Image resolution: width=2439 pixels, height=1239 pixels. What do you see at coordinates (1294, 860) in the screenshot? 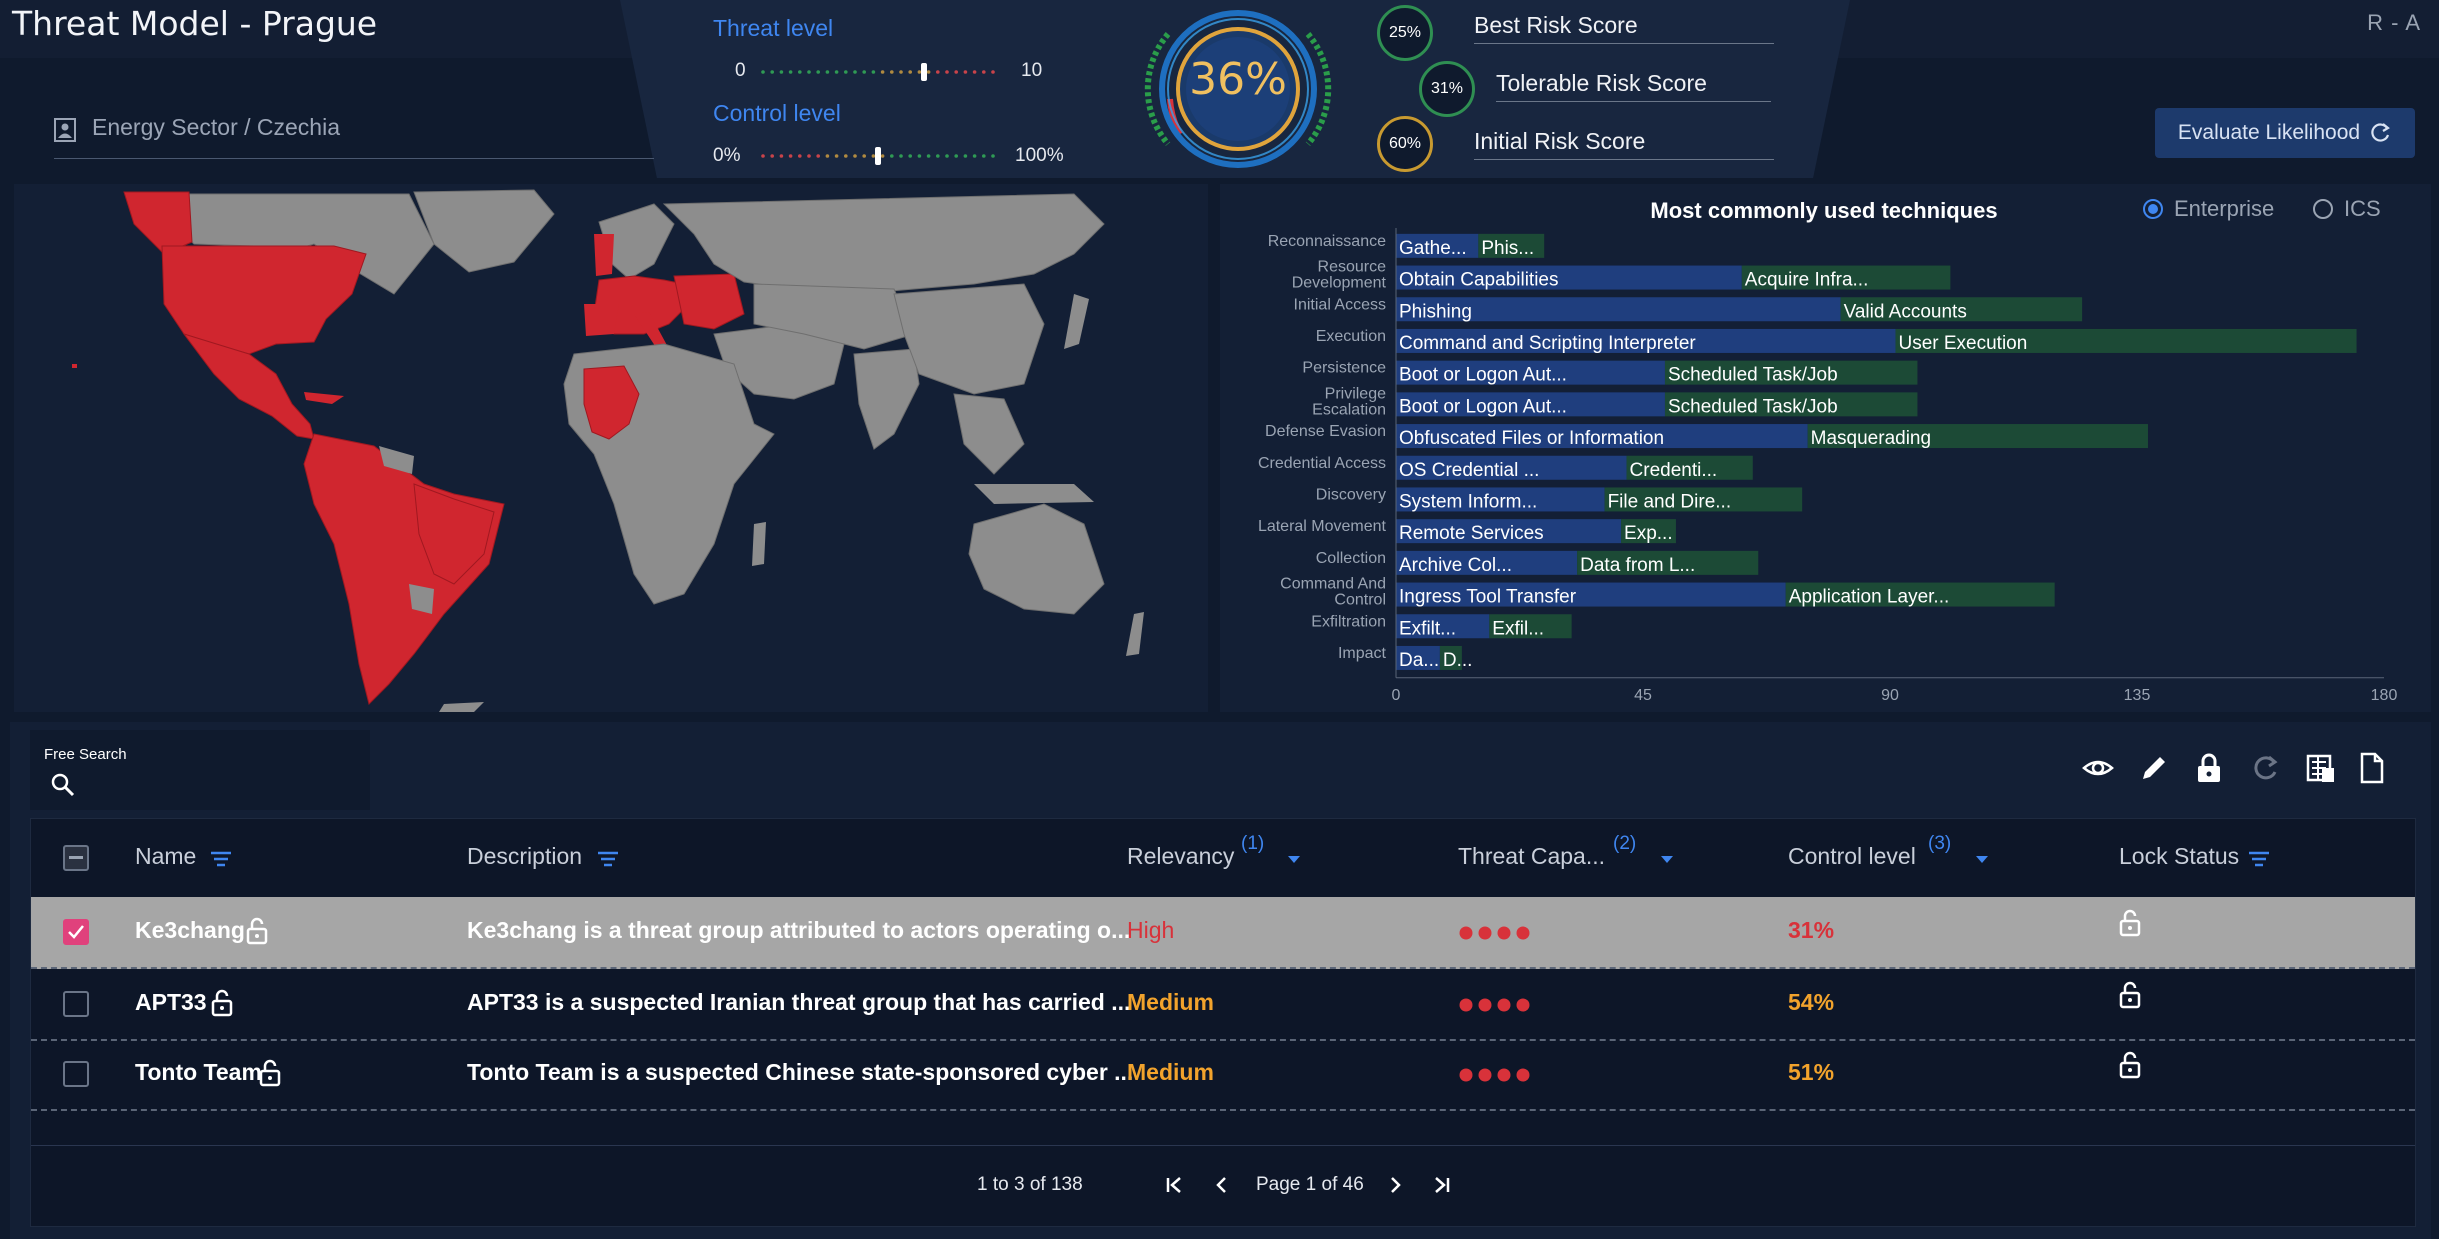
I see `sort-relevancy-icon` at bounding box center [1294, 860].